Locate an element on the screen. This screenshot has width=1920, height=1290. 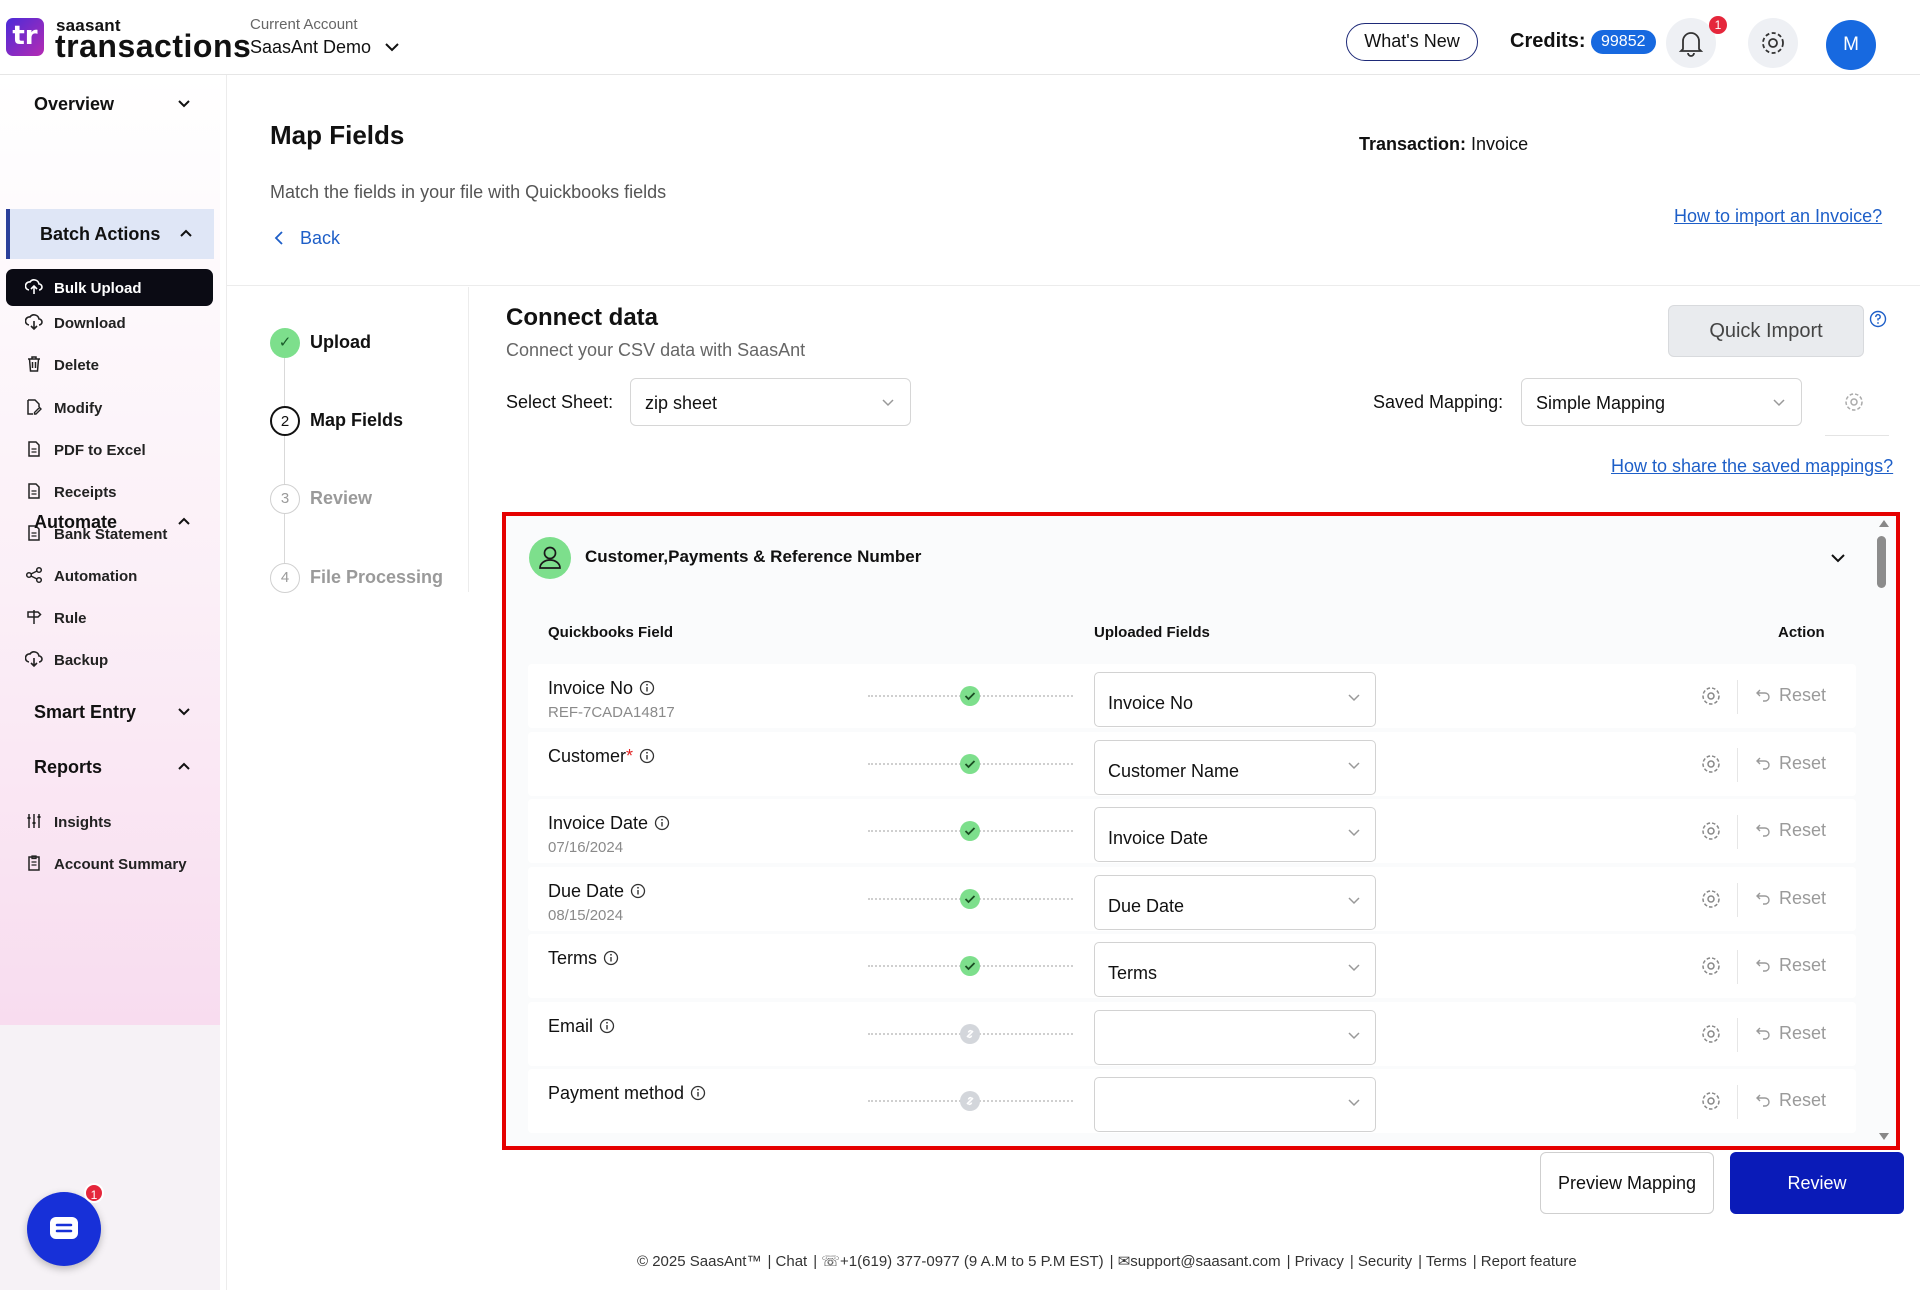
step-4-indicator: 4 is located at coordinates (285, 578).